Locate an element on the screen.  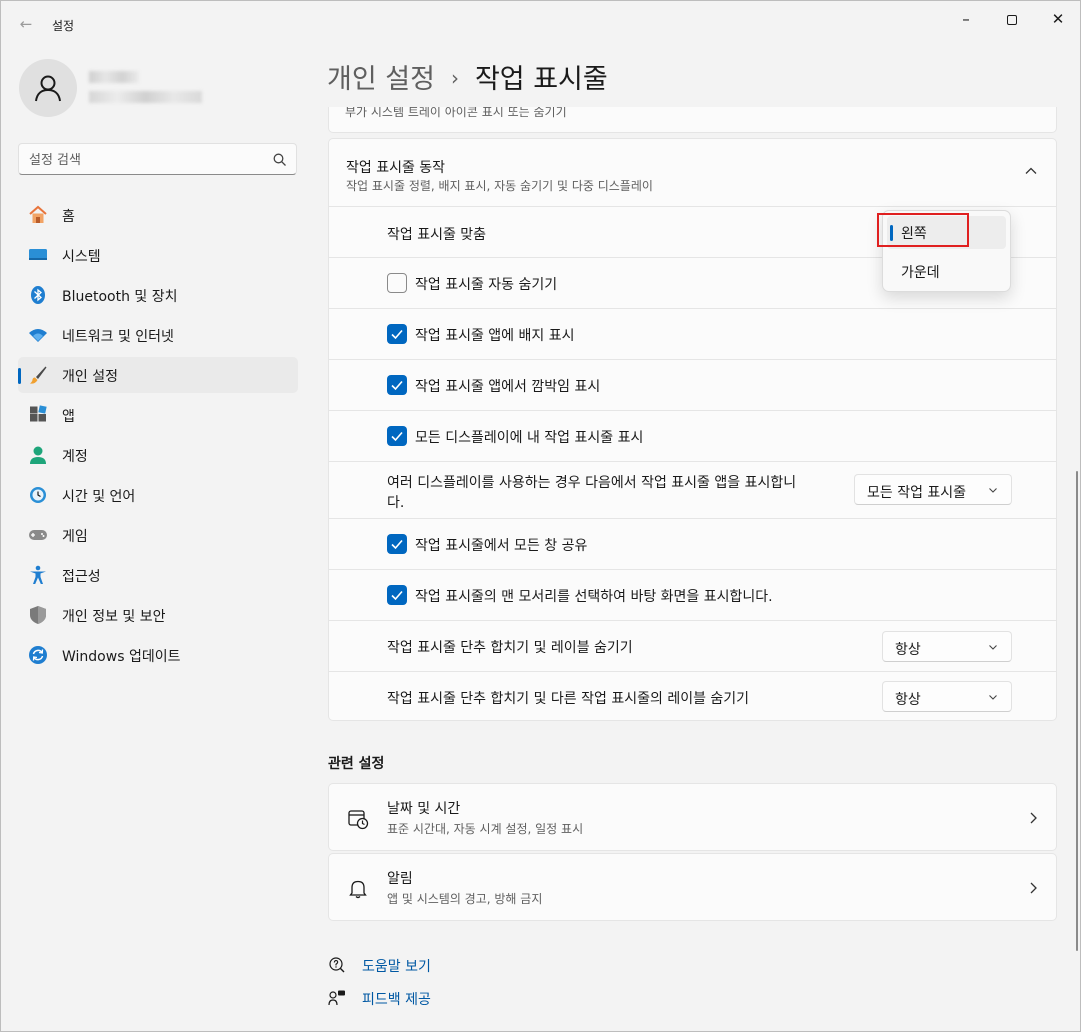
related-settings-title: 관련 설정 is located at coordinates (356, 764).